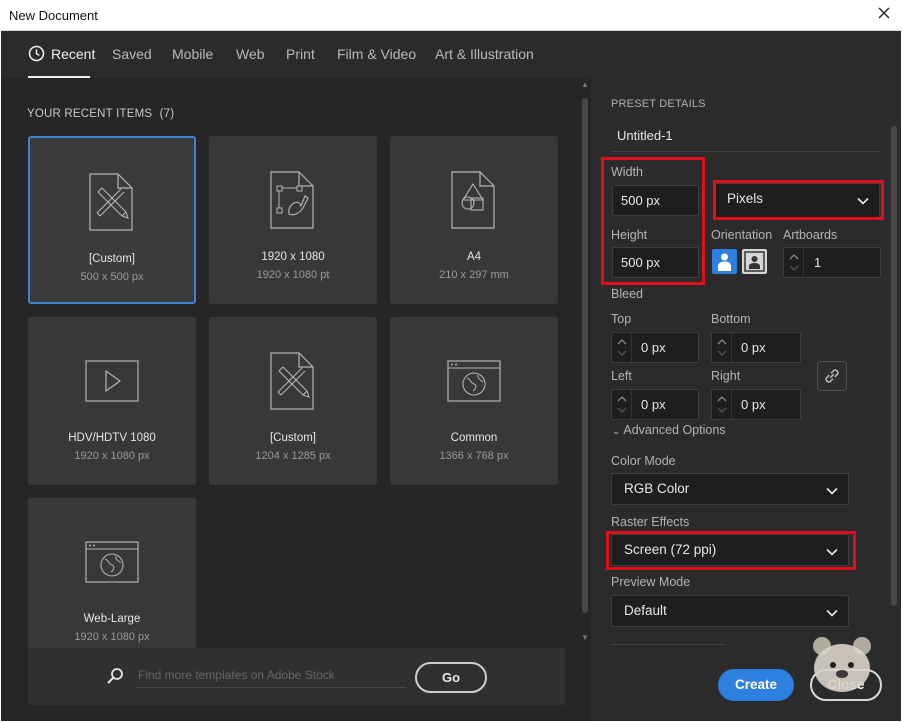 The image size is (902, 722). Describe the element at coordinates (668, 646) in the screenshot. I see `more-settings-edge` at that location.